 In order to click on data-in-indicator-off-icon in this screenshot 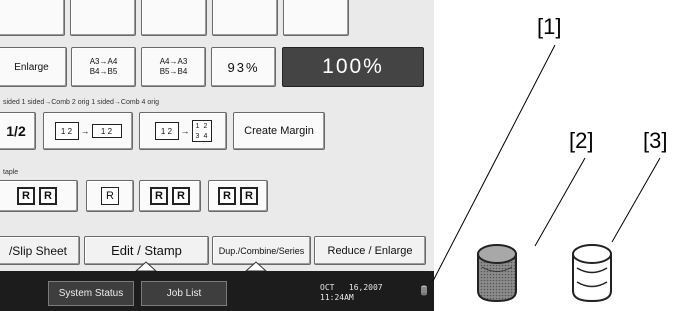, I will do `click(592, 273)`.